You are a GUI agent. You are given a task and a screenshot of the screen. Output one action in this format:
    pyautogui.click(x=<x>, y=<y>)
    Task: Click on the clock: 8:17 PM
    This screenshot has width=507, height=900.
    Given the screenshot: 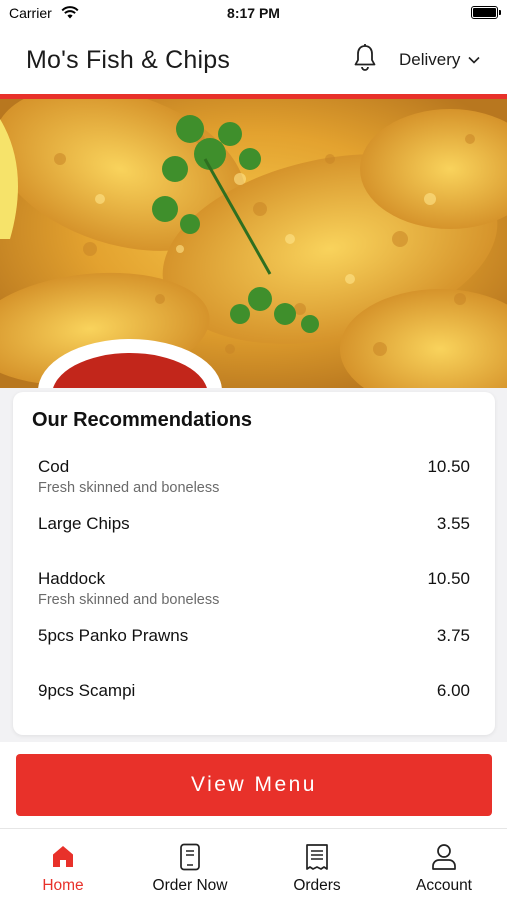 What is the action you would take?
    pyautogui.click(x=253, y=13)
    